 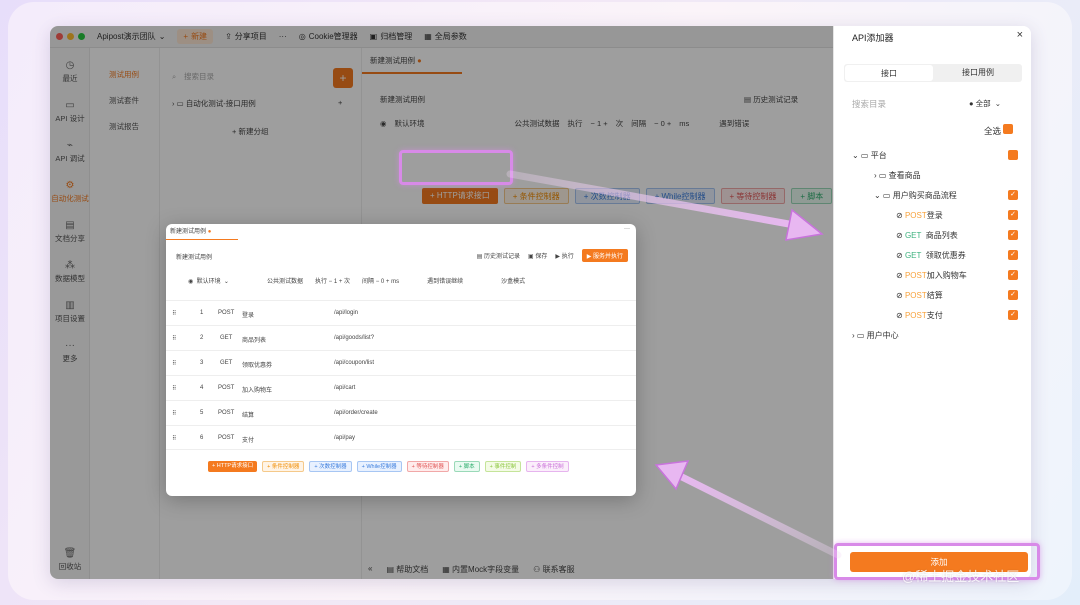 What do you see at coordinates (391, 36) in the screenshot?
I see `archive-button: ▣ 归档管理` at bounding box center [391, 36].